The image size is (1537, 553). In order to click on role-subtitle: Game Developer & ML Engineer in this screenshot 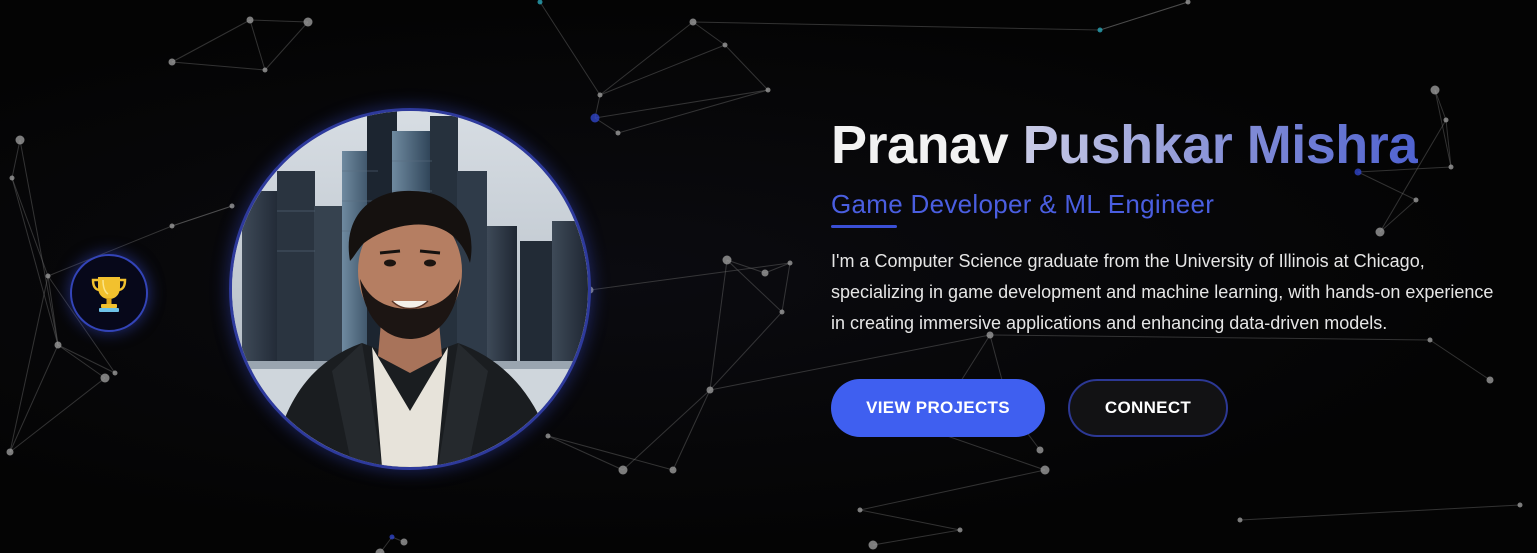, I will do `click(1023, 204)`.